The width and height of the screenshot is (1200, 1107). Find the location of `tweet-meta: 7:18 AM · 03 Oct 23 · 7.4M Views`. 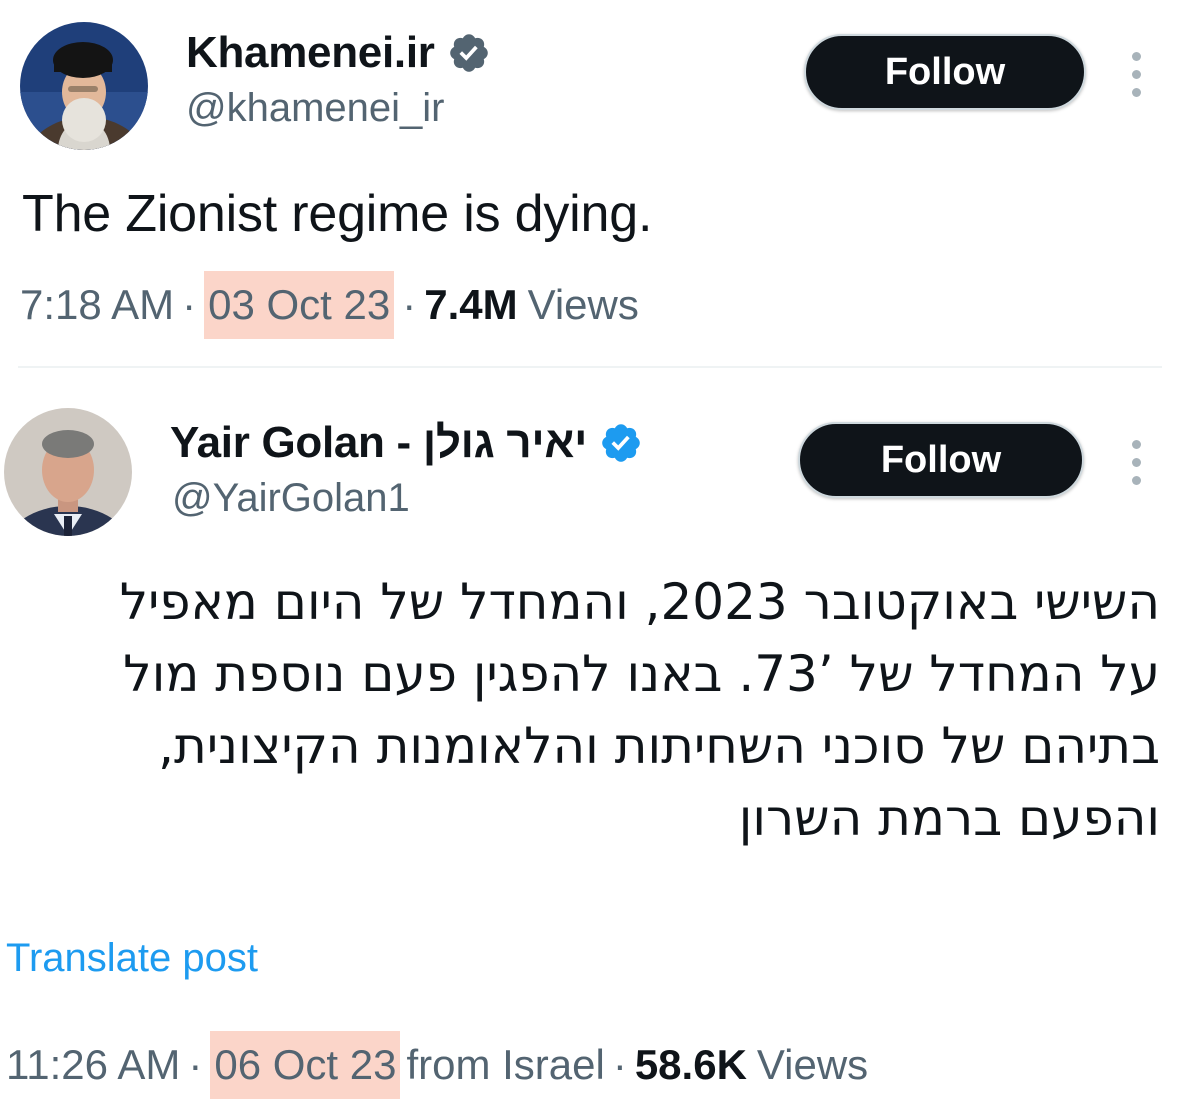

tweet-meta: 7:18 AM · 03 Oct 23 · 7.4M Views is located at coordinates (329, 305).